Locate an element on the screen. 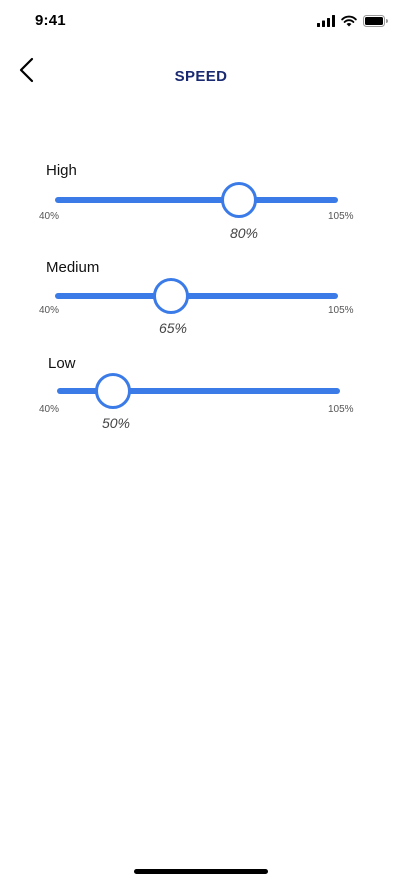 This screenshot has height=882, width=402. home-indicator is located at coordinates (201, 871).